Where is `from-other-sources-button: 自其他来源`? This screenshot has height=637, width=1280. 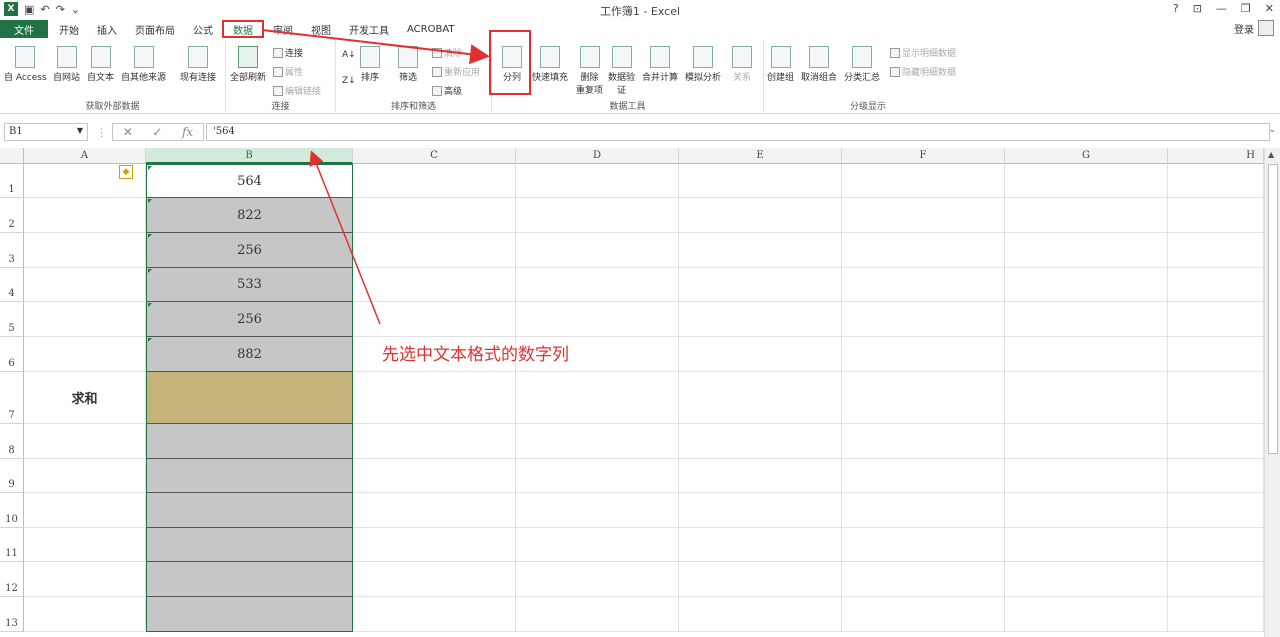
from-other-sources-button: 自其他来源 is located at coordinates (143, 64).